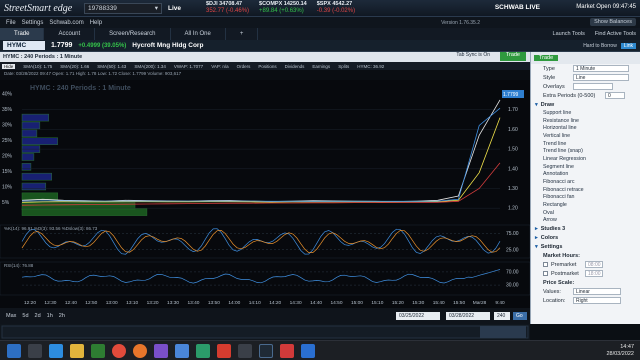  What do you see at coordinates (585, 167) in the screenshot?
I see `draw-tool-segment-line: Segment line` at bounding box center [585, 167].